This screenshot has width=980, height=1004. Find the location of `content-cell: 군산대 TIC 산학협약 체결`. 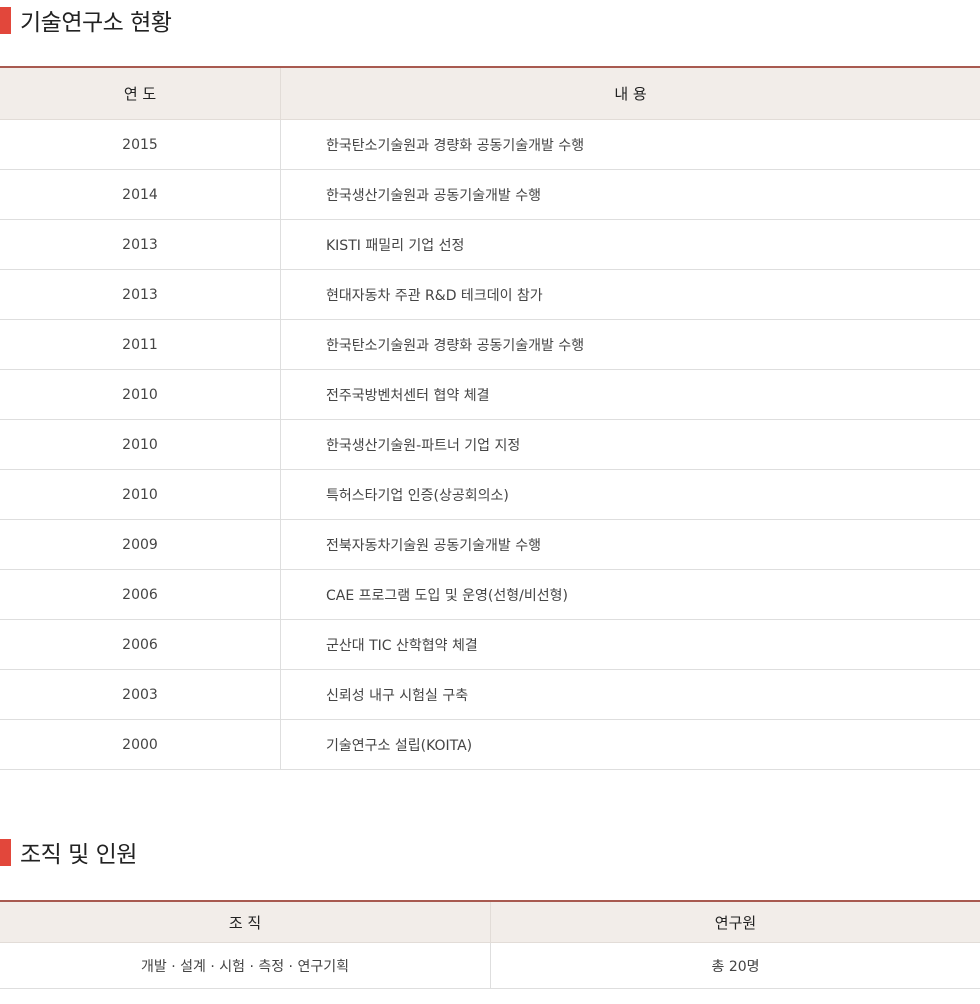

content-cell: 군산대 TIC 산학협약 체결 is located at coordinates (630, 644).